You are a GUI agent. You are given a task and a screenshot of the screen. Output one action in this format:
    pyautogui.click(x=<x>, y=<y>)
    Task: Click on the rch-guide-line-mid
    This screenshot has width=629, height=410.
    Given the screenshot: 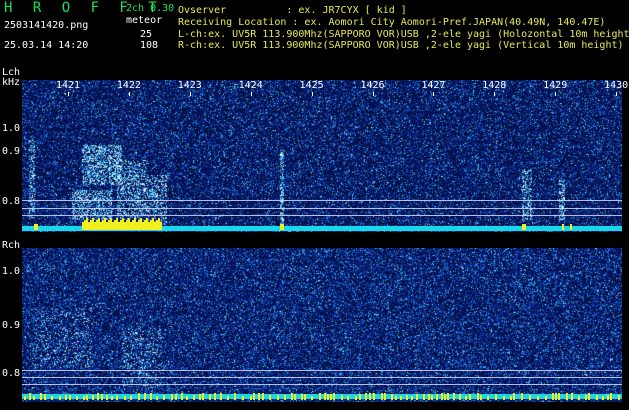 What is the action you would take?
    pyautogui.click(x=322, y=377)
    